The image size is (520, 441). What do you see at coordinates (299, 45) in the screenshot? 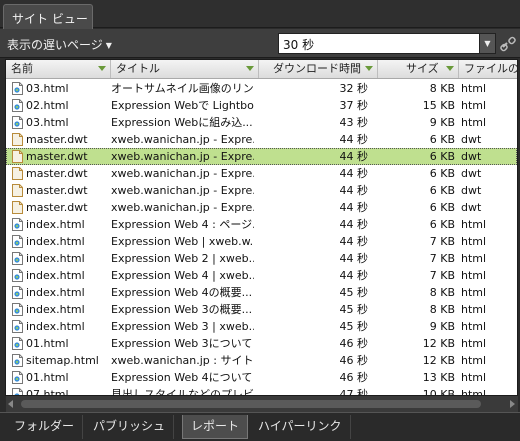
I see `period-value: 30 秒` at bounding box center [299, 45].